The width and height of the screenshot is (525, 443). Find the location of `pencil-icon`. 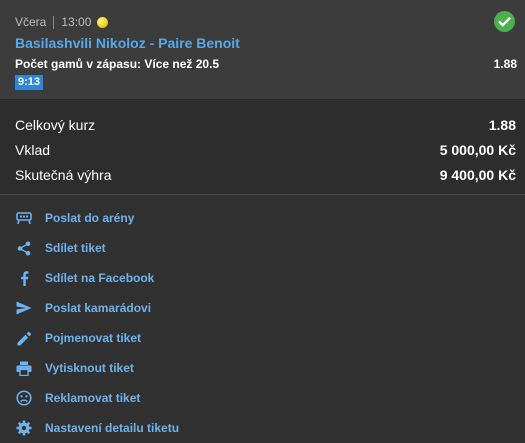

pencil-icon is located at coordinates (24, 338).